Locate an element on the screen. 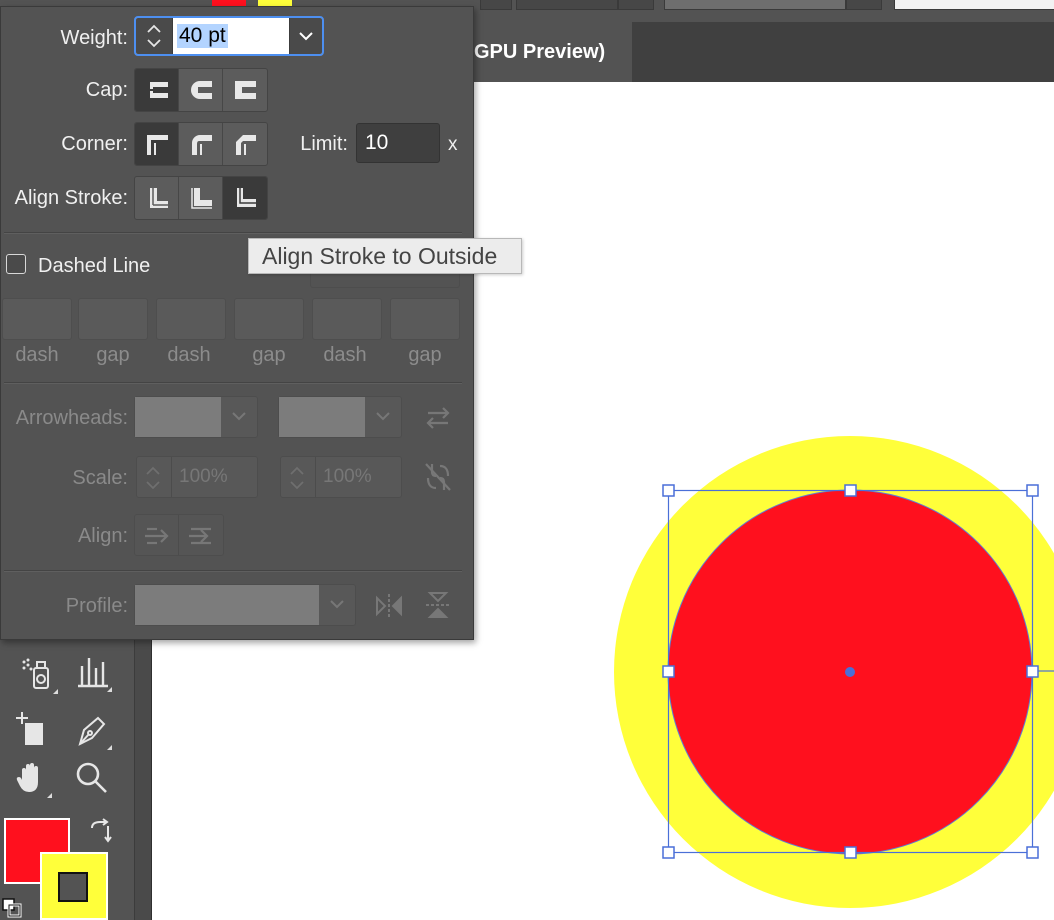  arrowhead-end-dropdown is located at coordinates (340, 417).